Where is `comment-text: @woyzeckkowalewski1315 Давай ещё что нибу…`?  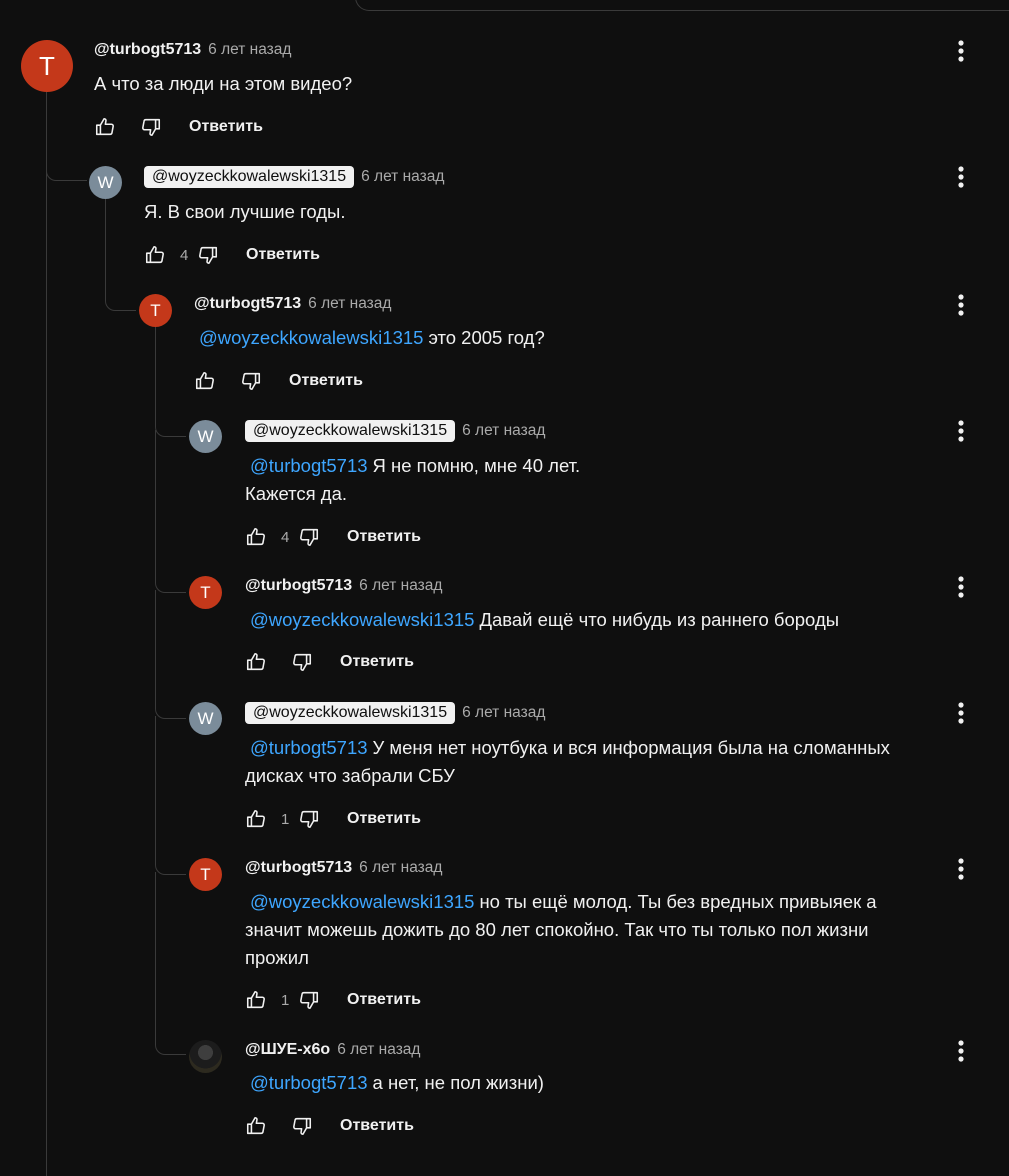 comment-text: @woyzeckkowalewski1315 Давай ещё что нибу… is located at coordinates (542, 620).